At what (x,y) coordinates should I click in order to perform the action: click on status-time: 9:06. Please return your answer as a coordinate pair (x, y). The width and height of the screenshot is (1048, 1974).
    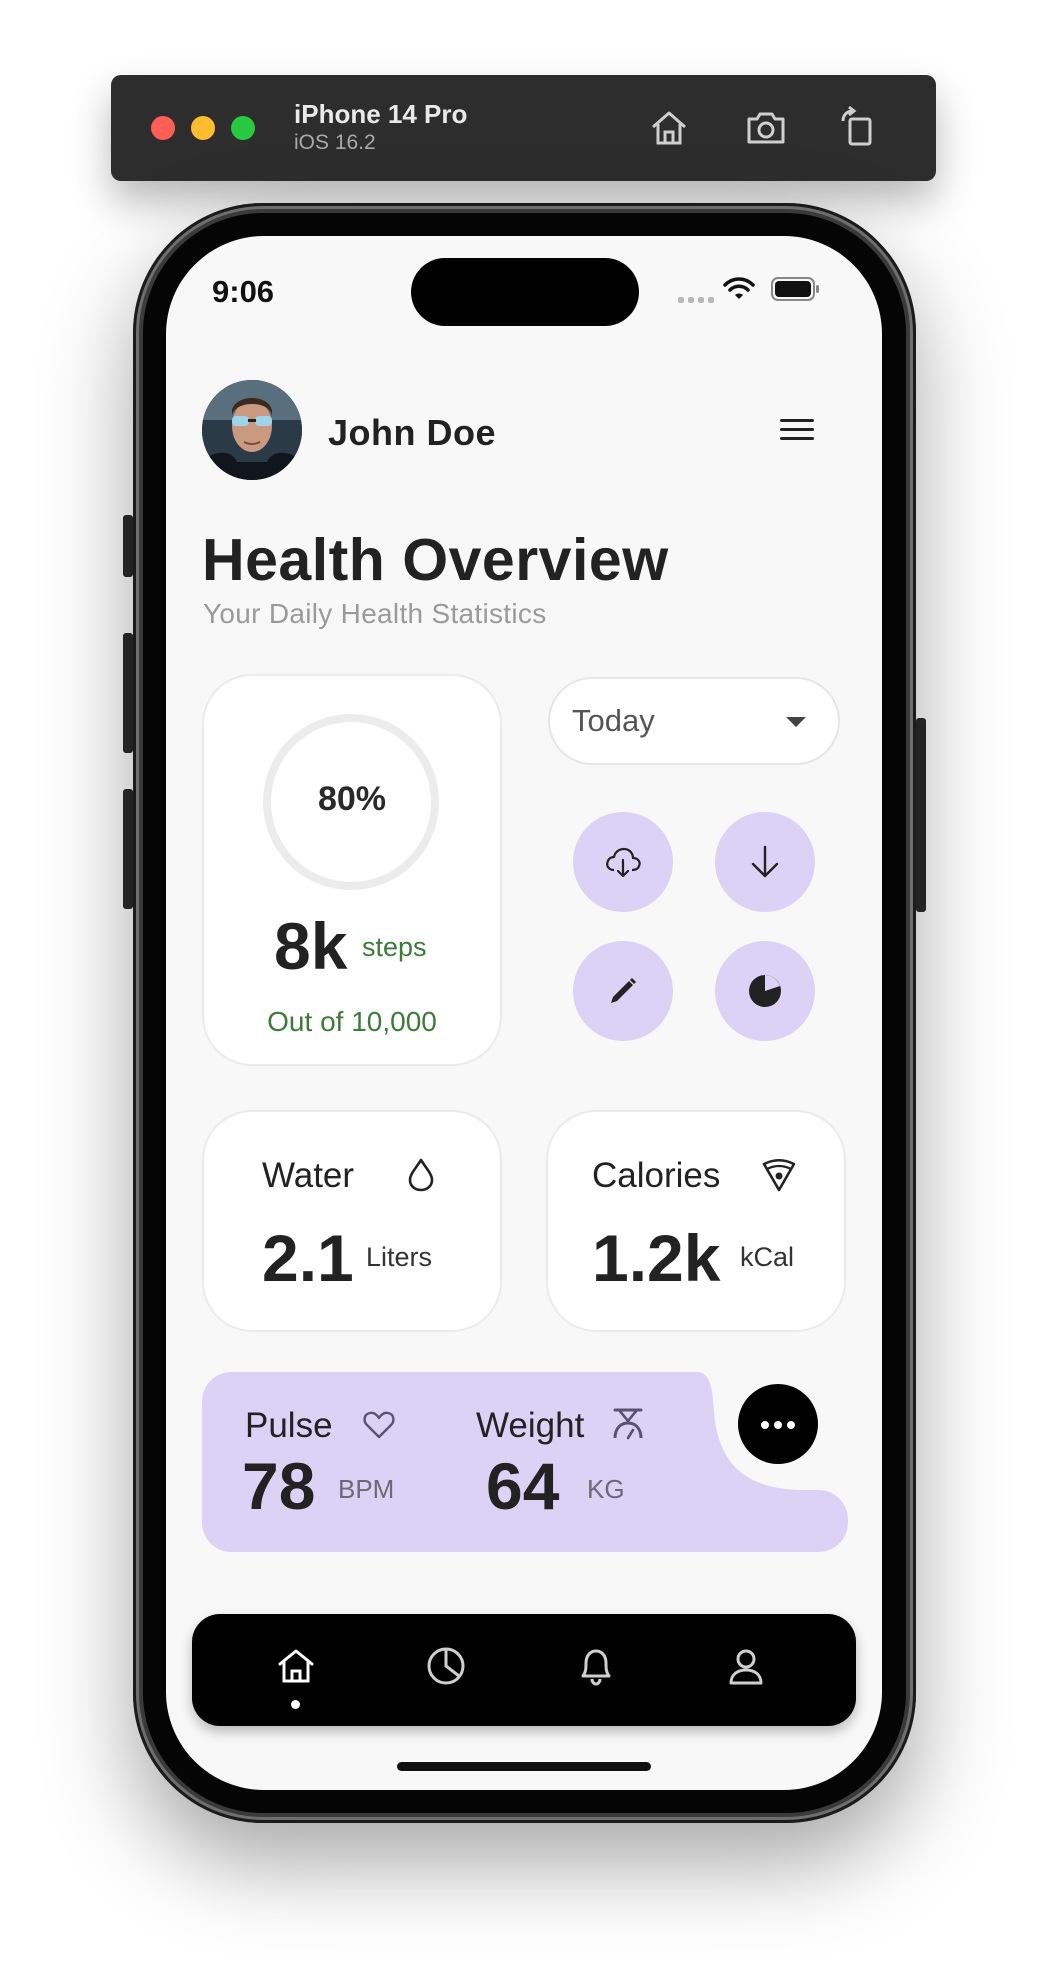
    Looking at the image, I should click on (243, 291).